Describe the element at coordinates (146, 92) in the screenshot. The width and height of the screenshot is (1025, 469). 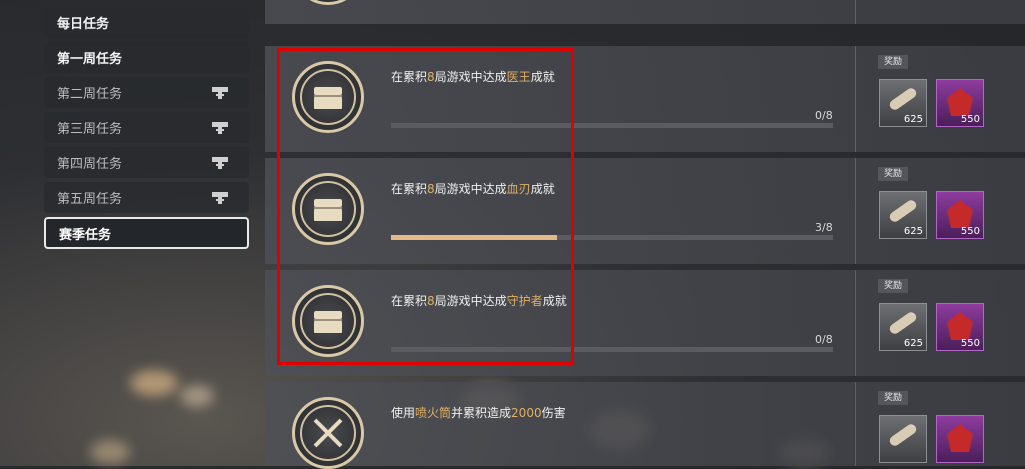
I see `sidebar-item-week2: 第二周任务` at that location.